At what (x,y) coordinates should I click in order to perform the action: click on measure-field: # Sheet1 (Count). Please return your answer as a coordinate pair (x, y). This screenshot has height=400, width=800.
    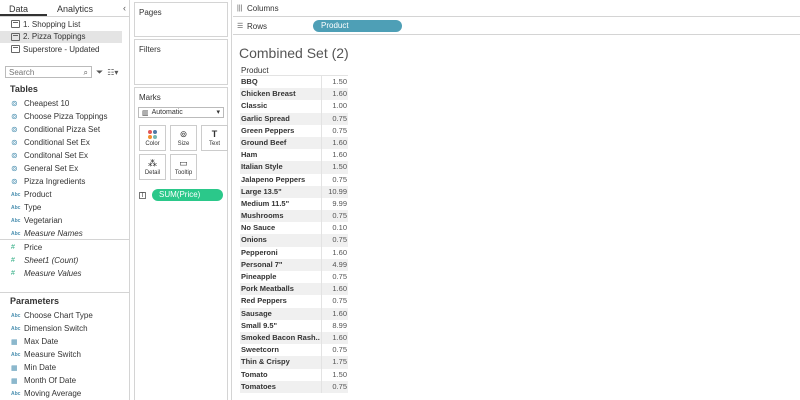
    Looking at the image, I should click on (64, 260).